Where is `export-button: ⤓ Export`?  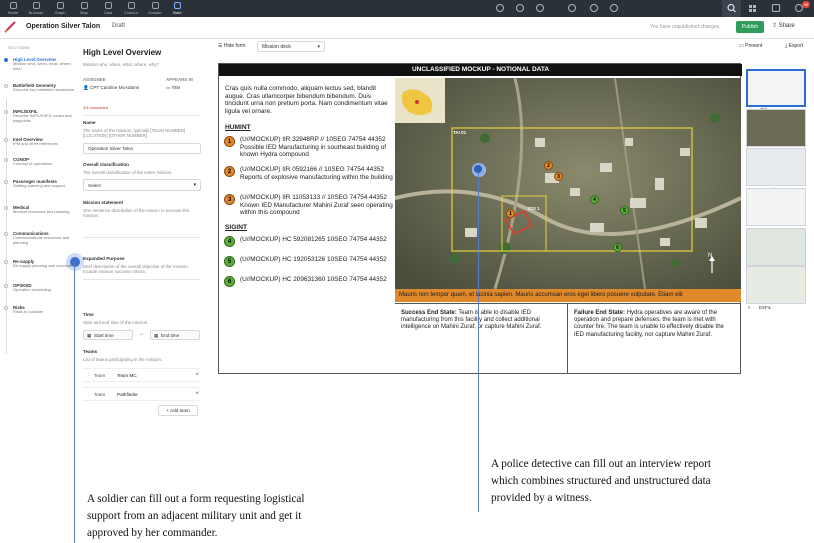
export-button: ⤓ Export is located at coordinates (794, 46).